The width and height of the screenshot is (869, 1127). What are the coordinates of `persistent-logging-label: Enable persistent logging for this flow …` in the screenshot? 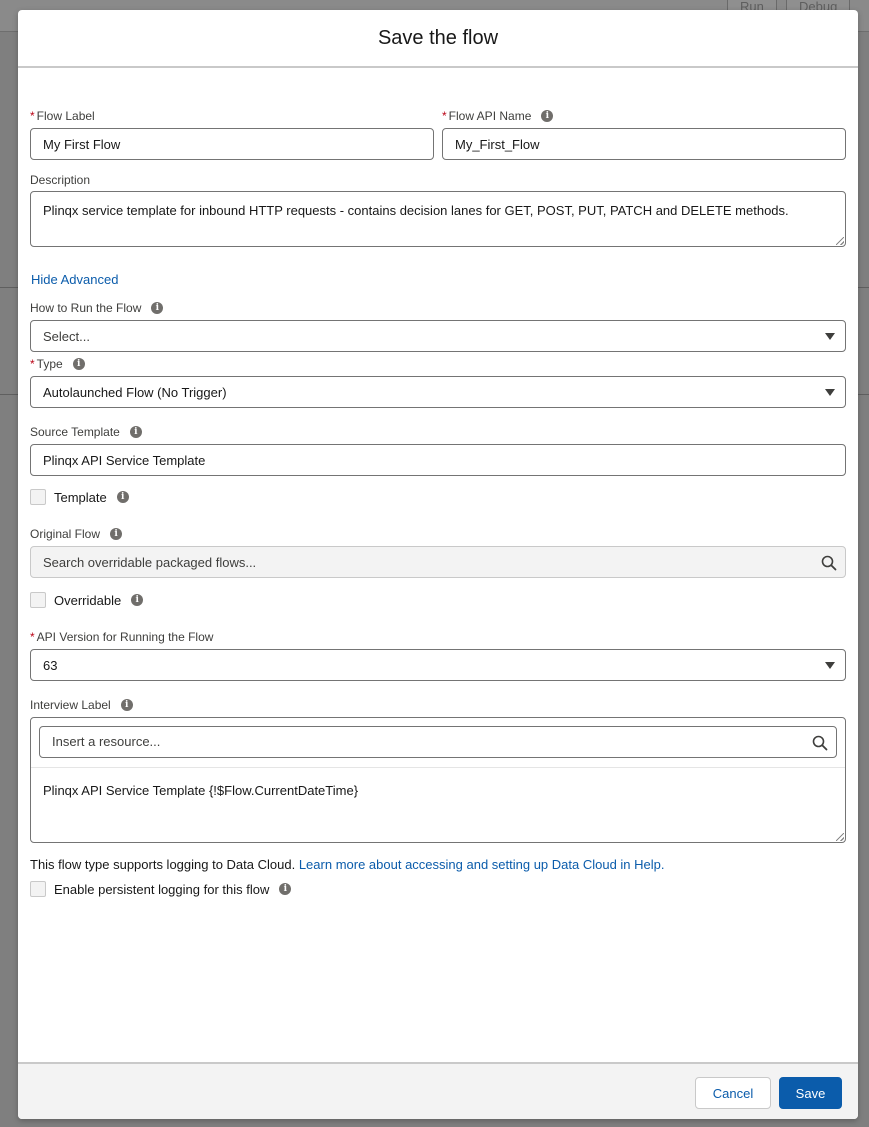 It's located at (173, 889).